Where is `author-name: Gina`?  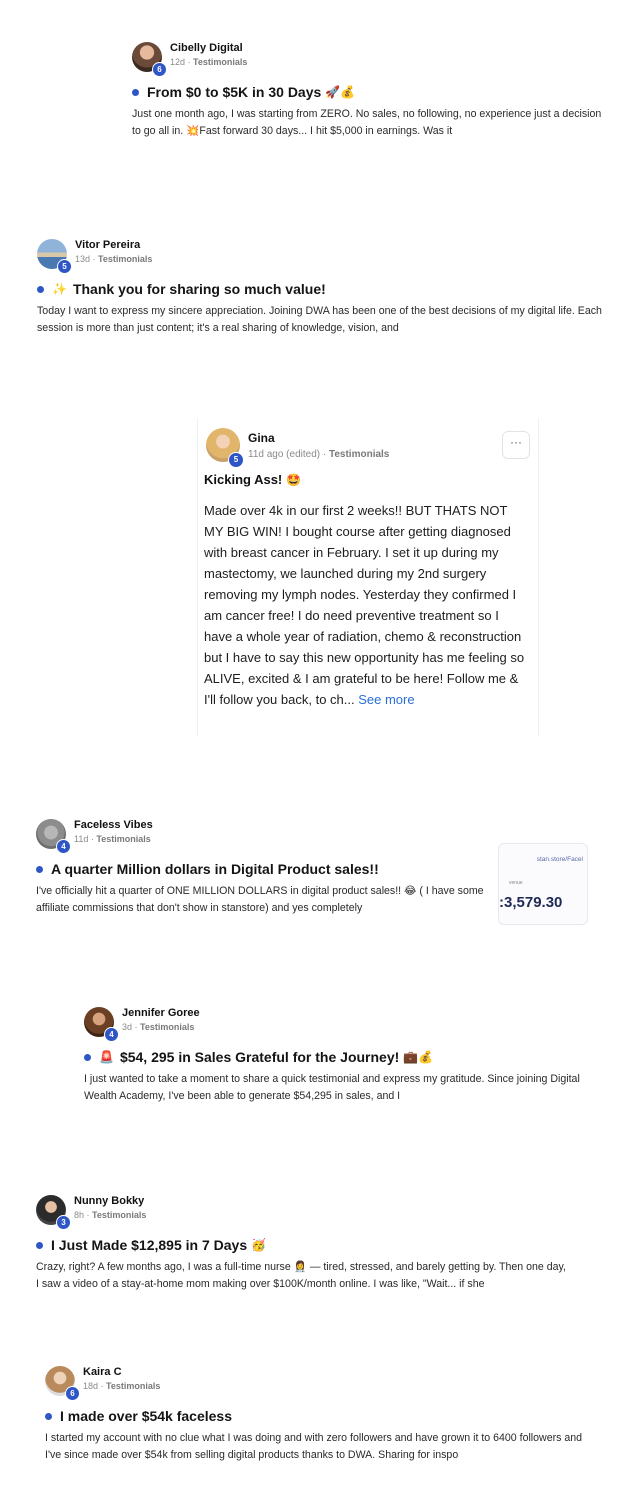
author-name: Gina is located at coordinates (261, 438).